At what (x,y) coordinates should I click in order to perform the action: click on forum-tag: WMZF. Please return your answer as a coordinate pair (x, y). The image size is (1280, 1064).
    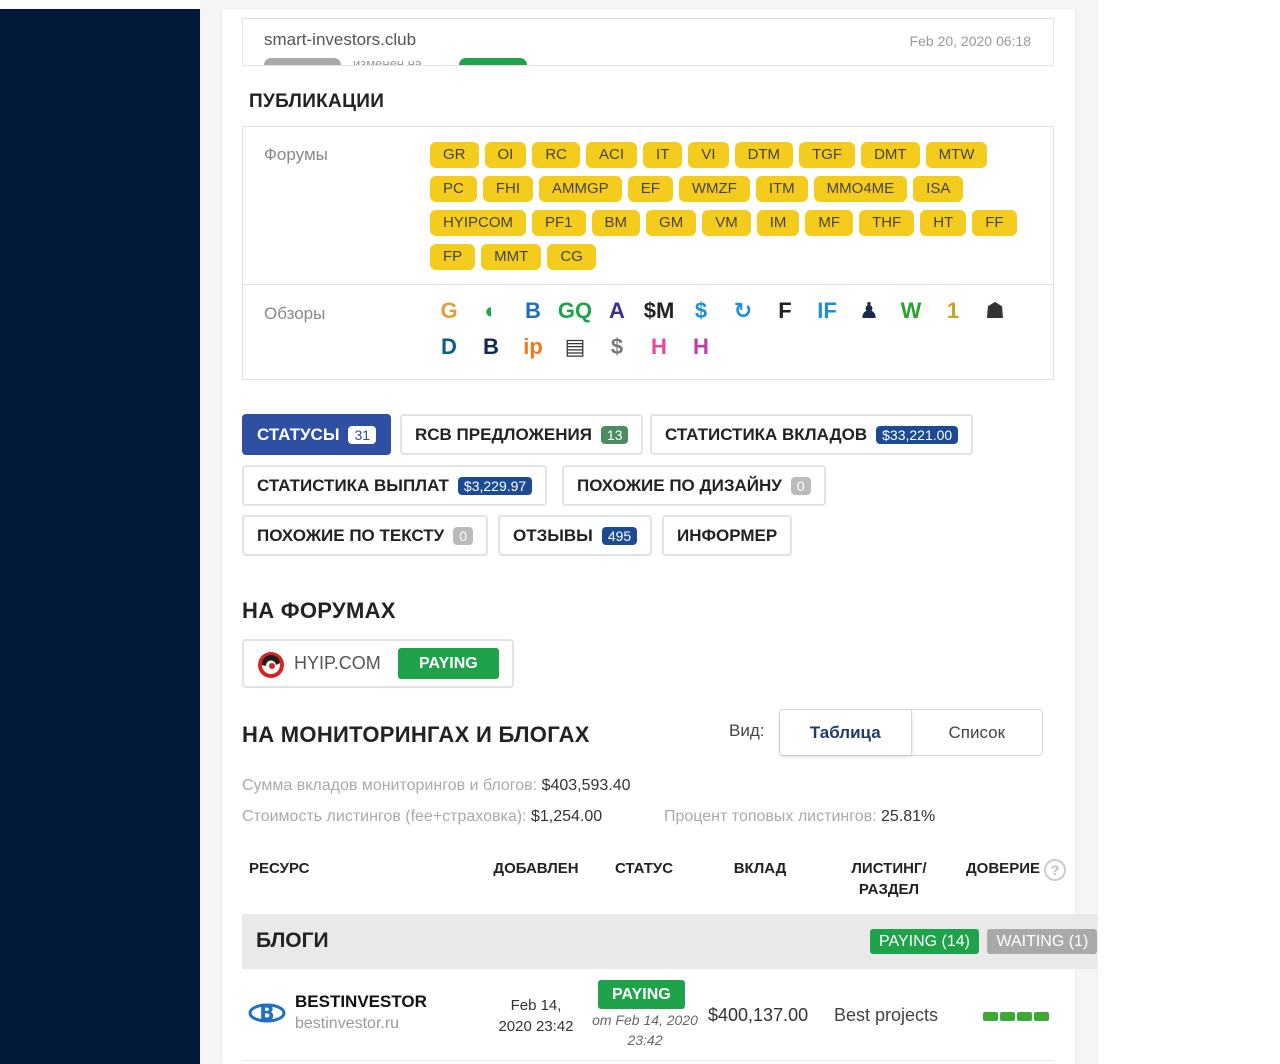
    Looking at the image, I should click on (714, 189).